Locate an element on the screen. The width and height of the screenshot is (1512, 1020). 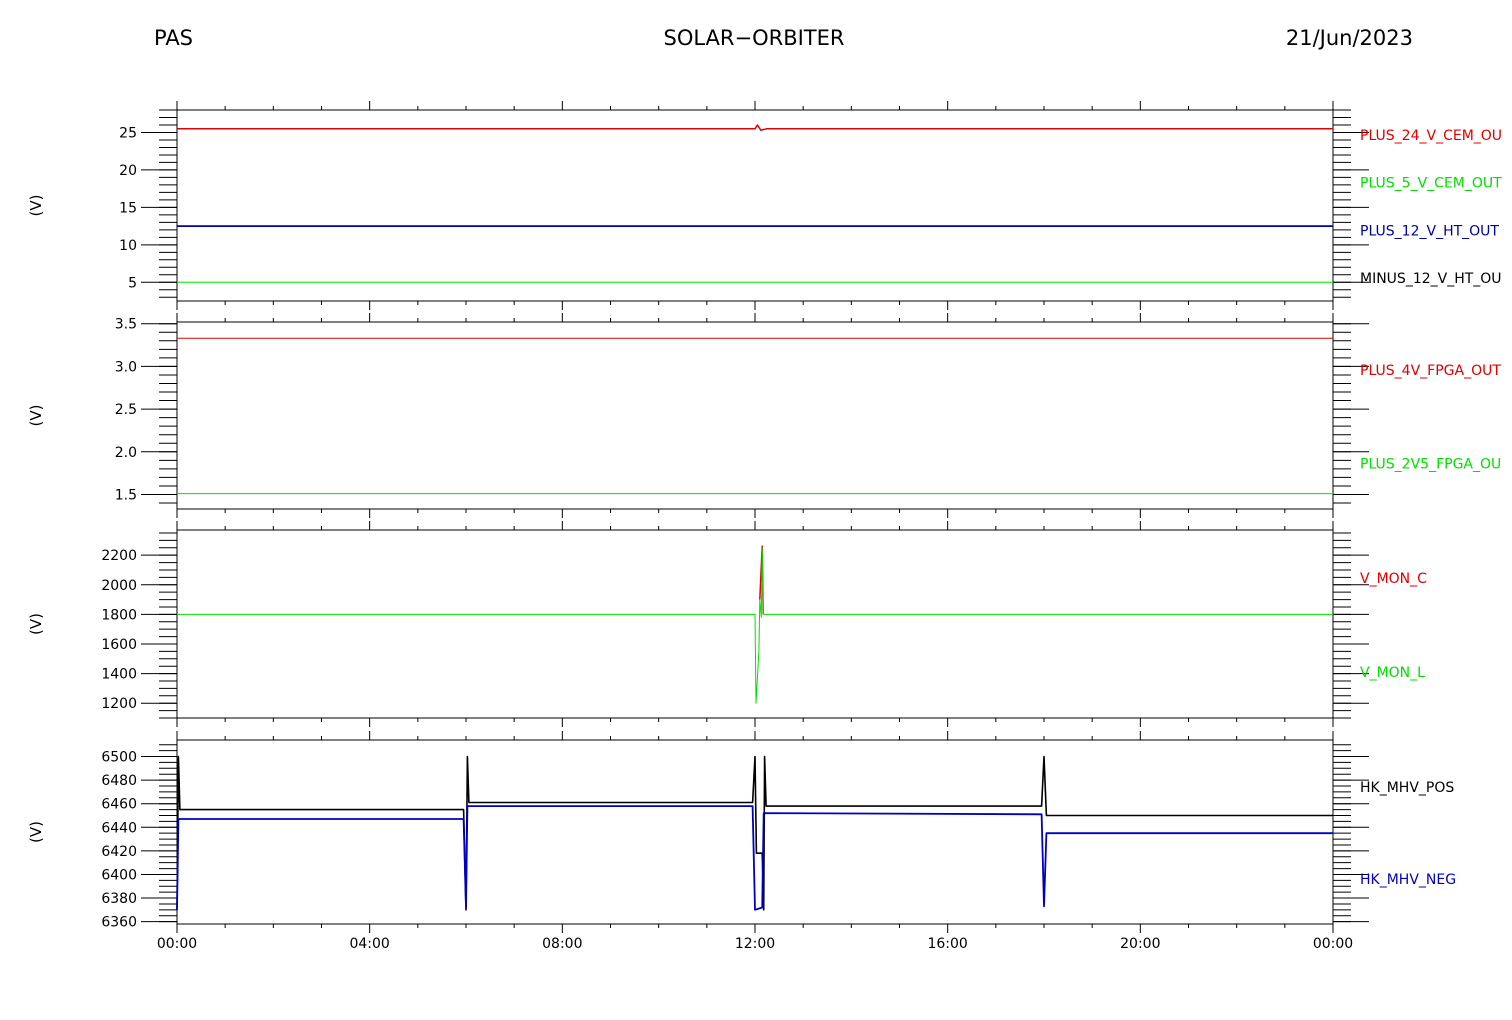
y-tick-label: 1200 is located at coordinates (119, 704).